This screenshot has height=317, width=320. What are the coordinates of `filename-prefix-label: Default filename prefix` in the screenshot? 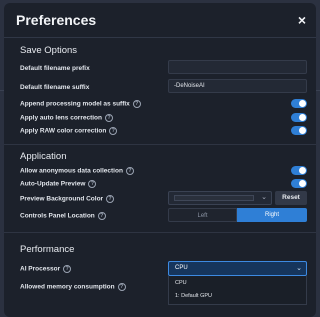 It's located at (55, 68).